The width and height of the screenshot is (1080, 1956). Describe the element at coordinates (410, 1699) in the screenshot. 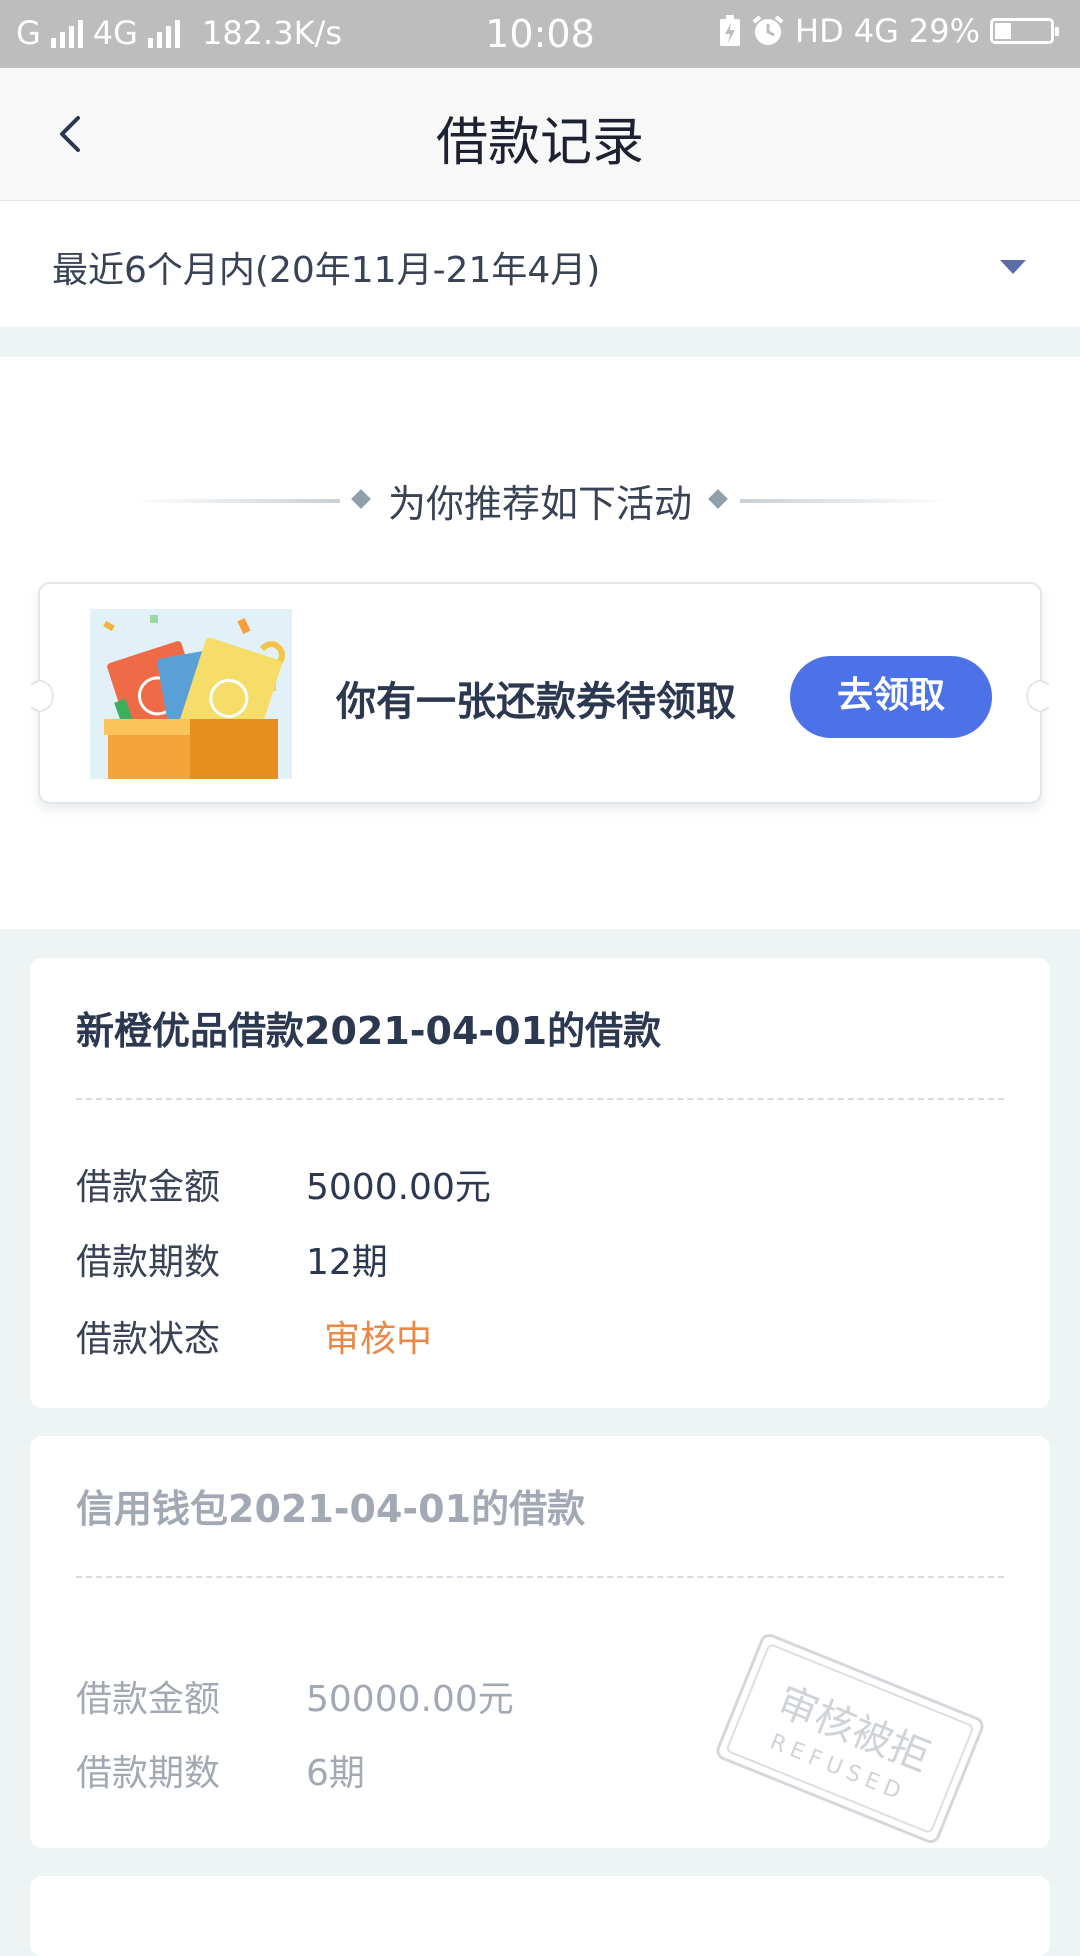

I see `loan-amount-value: 50000.00元` at that location.